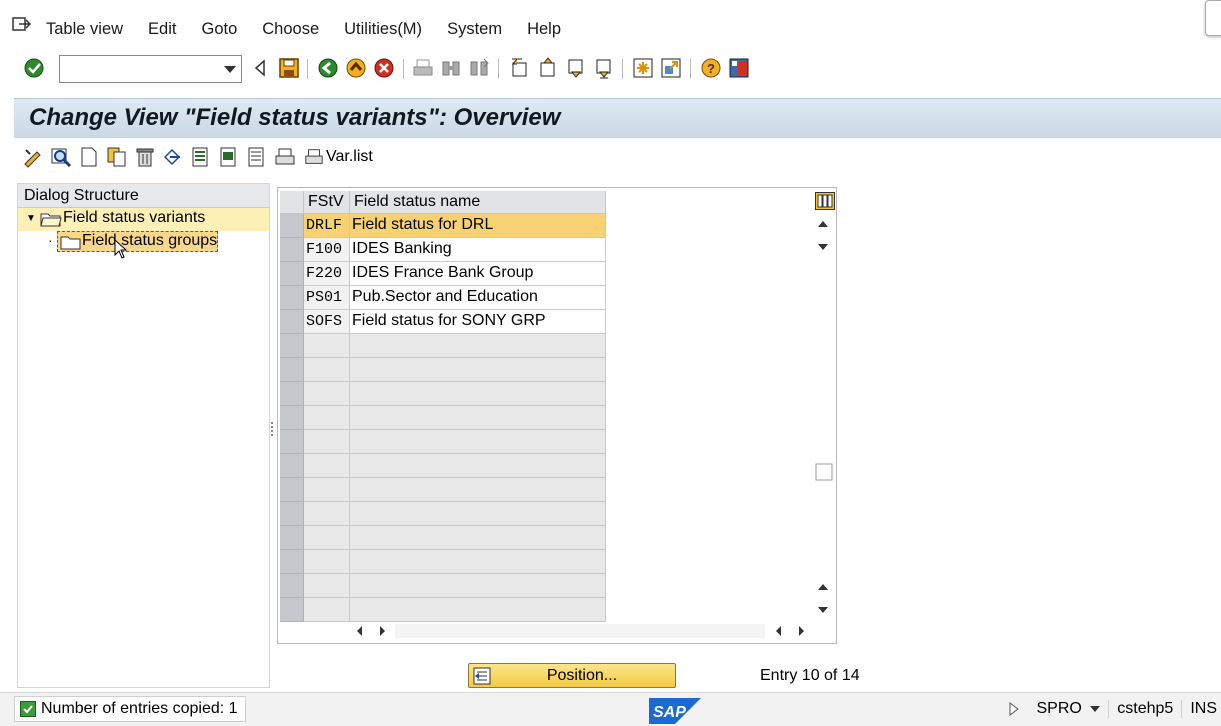  I want to click on cell-field-status-name: IDES Banking, so click(478, 250).